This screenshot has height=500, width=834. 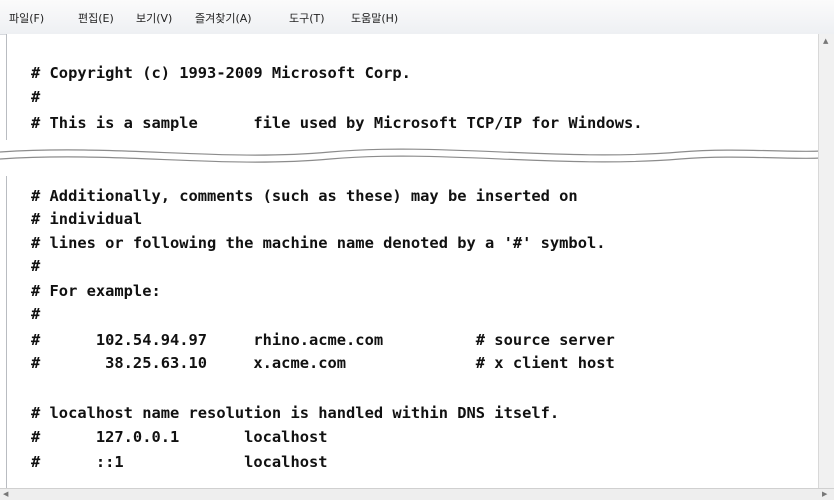 What do you see at coordinates (179, 462) in the screenshot?
I see `code-line: # ::1 localhost` at bounding box center [179, 462].